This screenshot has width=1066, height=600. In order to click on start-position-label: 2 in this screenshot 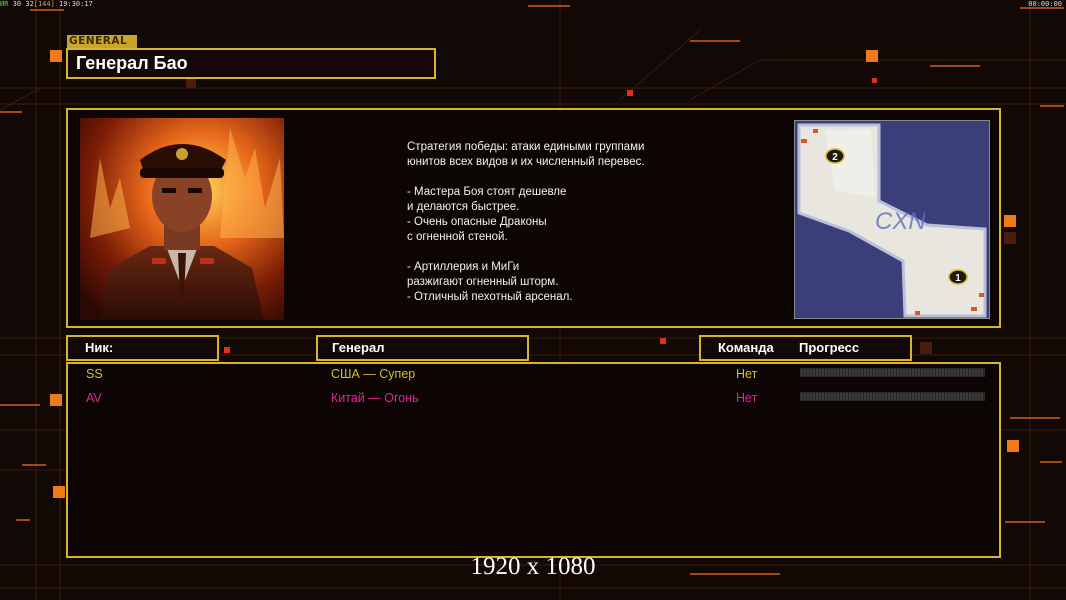, I will do `click(835, 157)`.